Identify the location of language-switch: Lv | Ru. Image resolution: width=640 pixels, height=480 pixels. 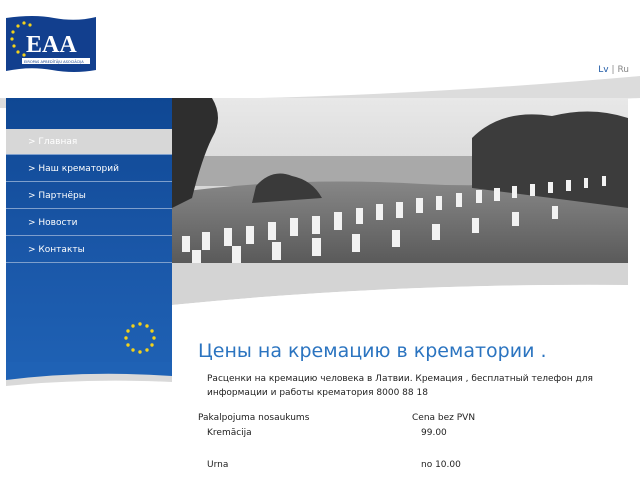
(613, 70).